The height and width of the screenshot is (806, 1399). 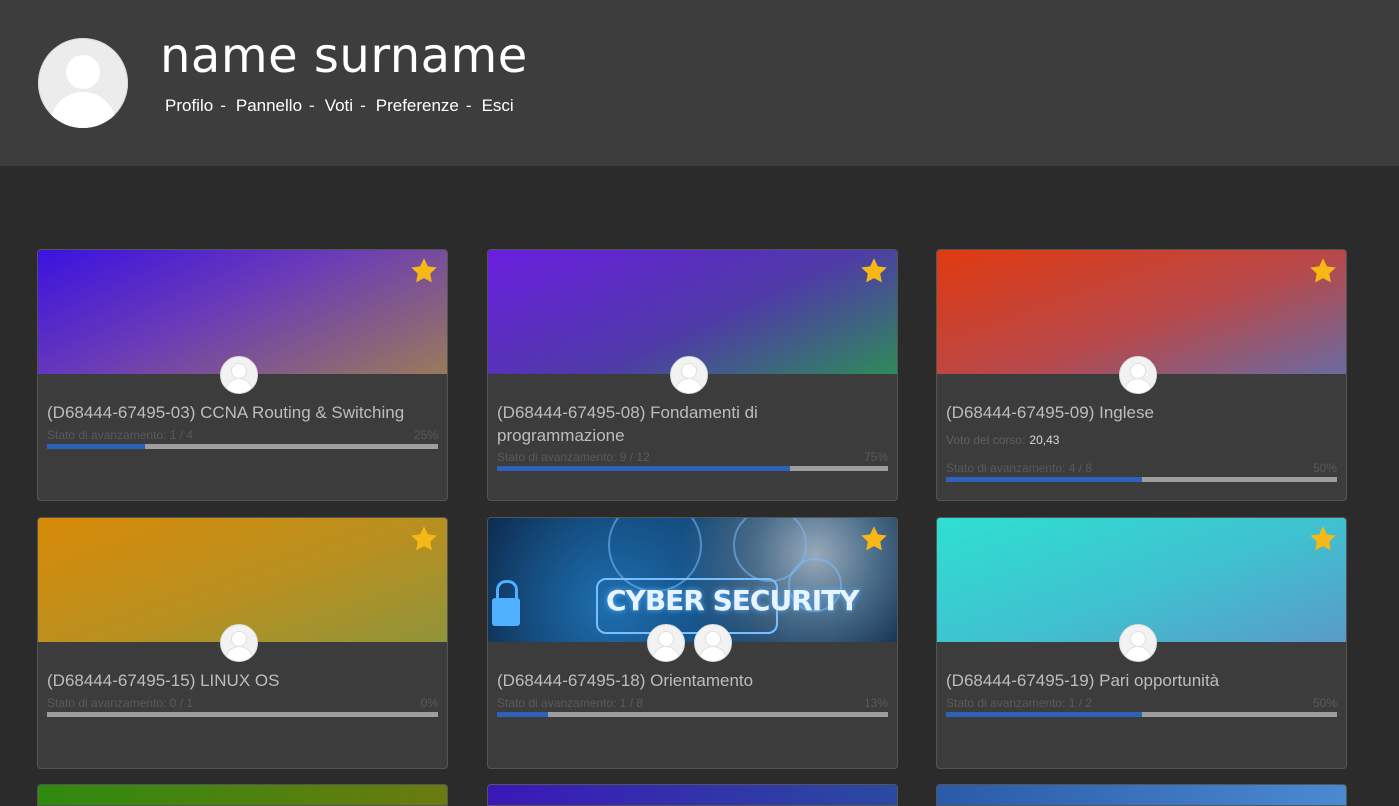 I want to click on user-name: name surname, so click(x=344, y=56).